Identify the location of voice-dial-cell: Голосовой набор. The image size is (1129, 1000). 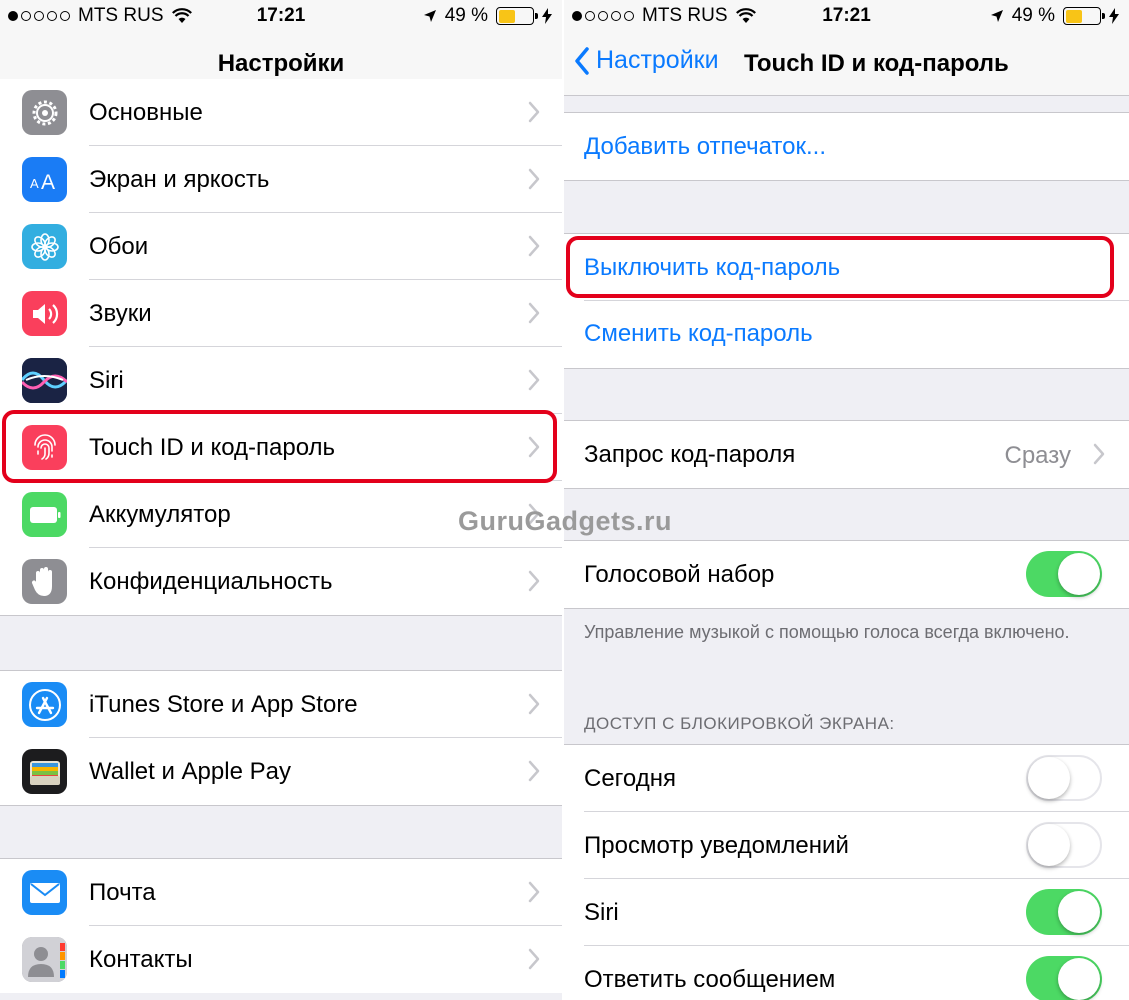
(846, 574).